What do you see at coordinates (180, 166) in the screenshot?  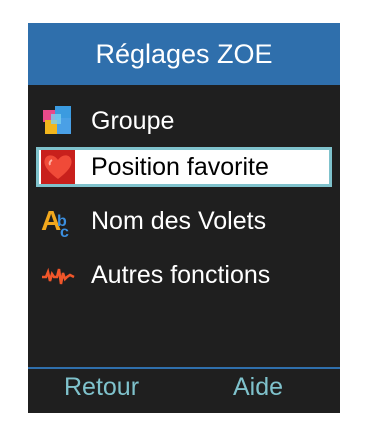 I see `menu-item-label: Position favorite` at bounding box center [180, 166].